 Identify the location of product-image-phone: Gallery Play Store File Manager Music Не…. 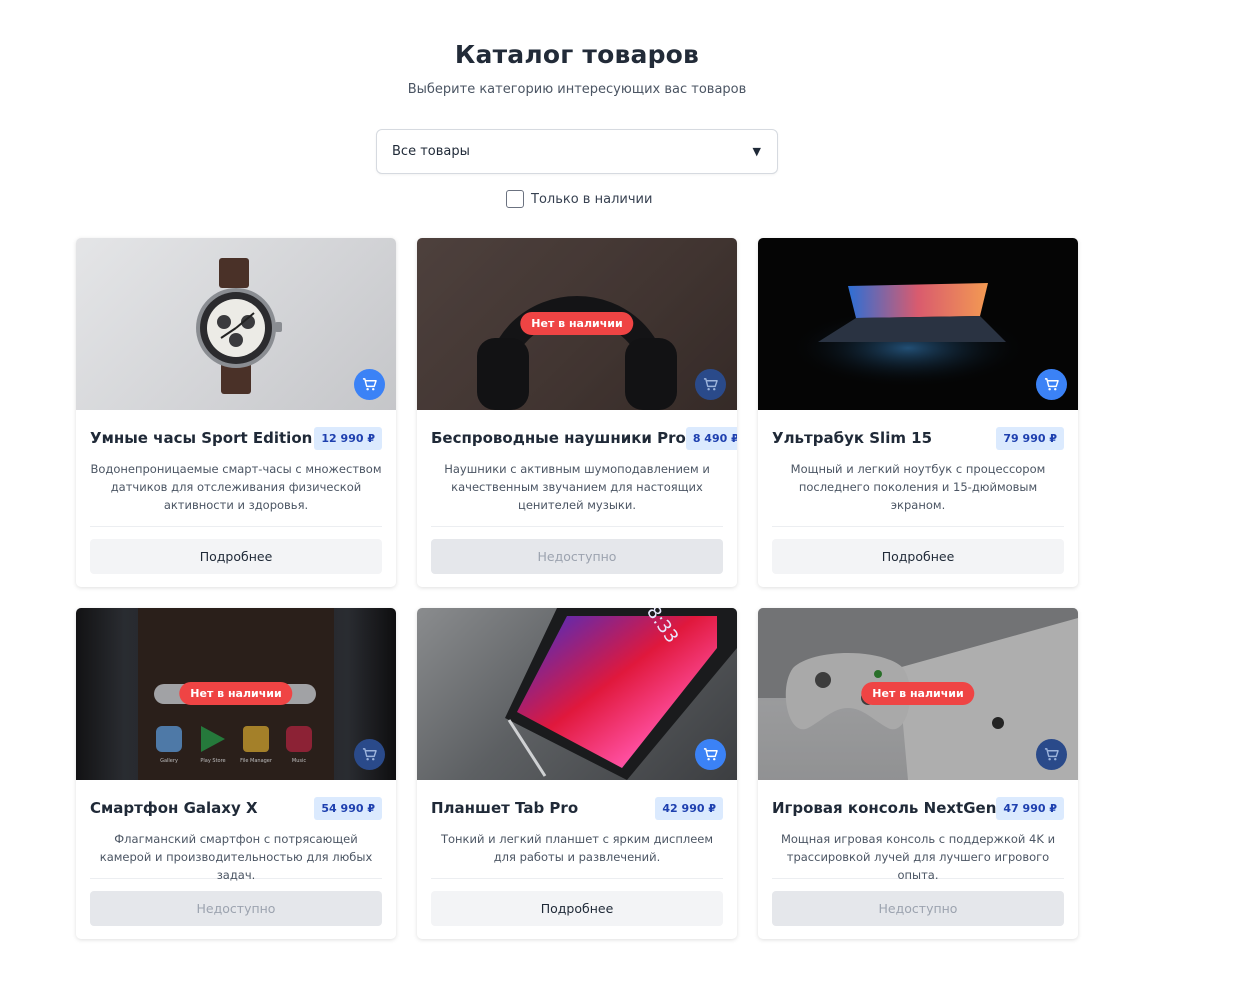
(236, 694).